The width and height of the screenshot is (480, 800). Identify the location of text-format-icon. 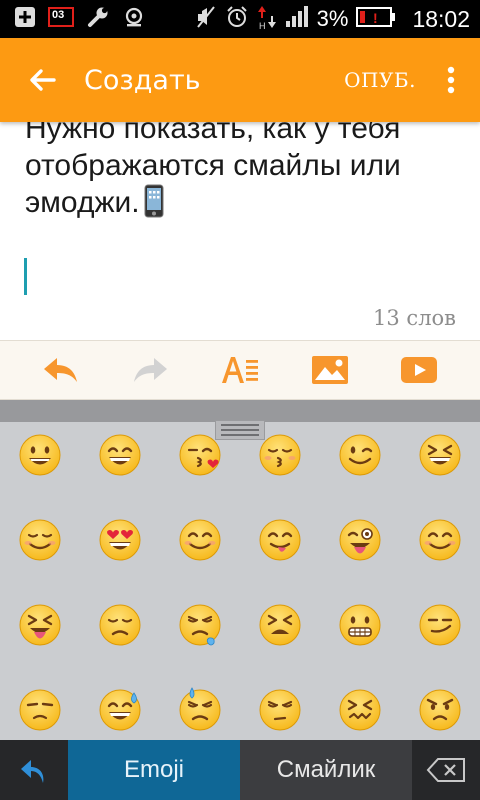
(239, 370).